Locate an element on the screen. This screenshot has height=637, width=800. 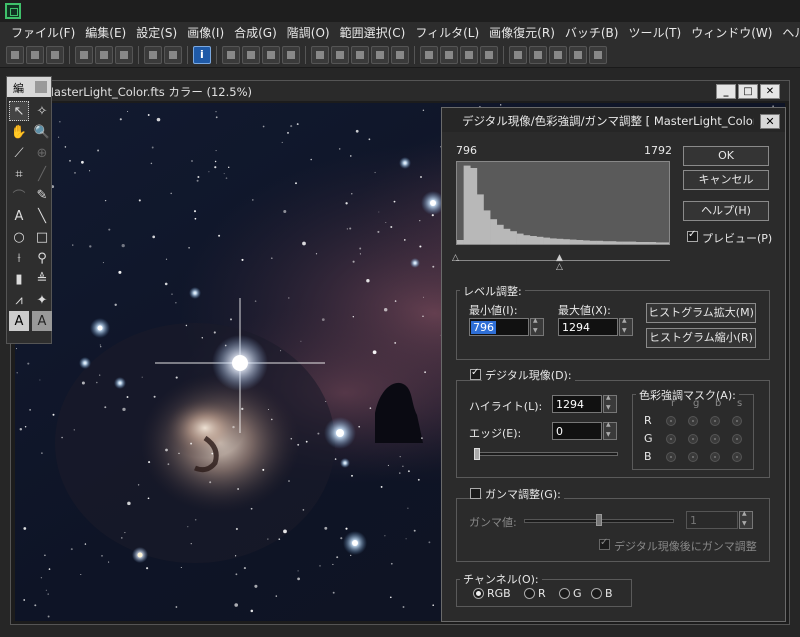
minimize-button: _ is located at coordinates (726, 91).